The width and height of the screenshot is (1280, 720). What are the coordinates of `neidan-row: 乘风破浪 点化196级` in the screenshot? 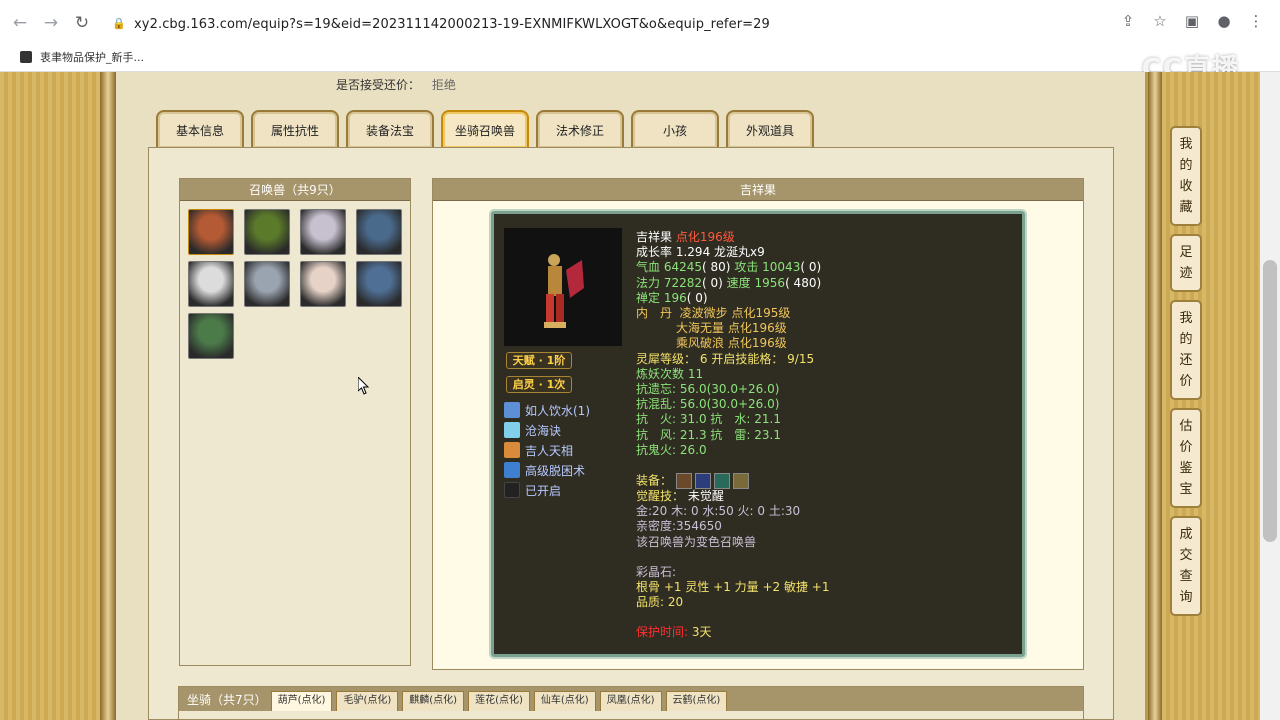 It's located at (826, 343).